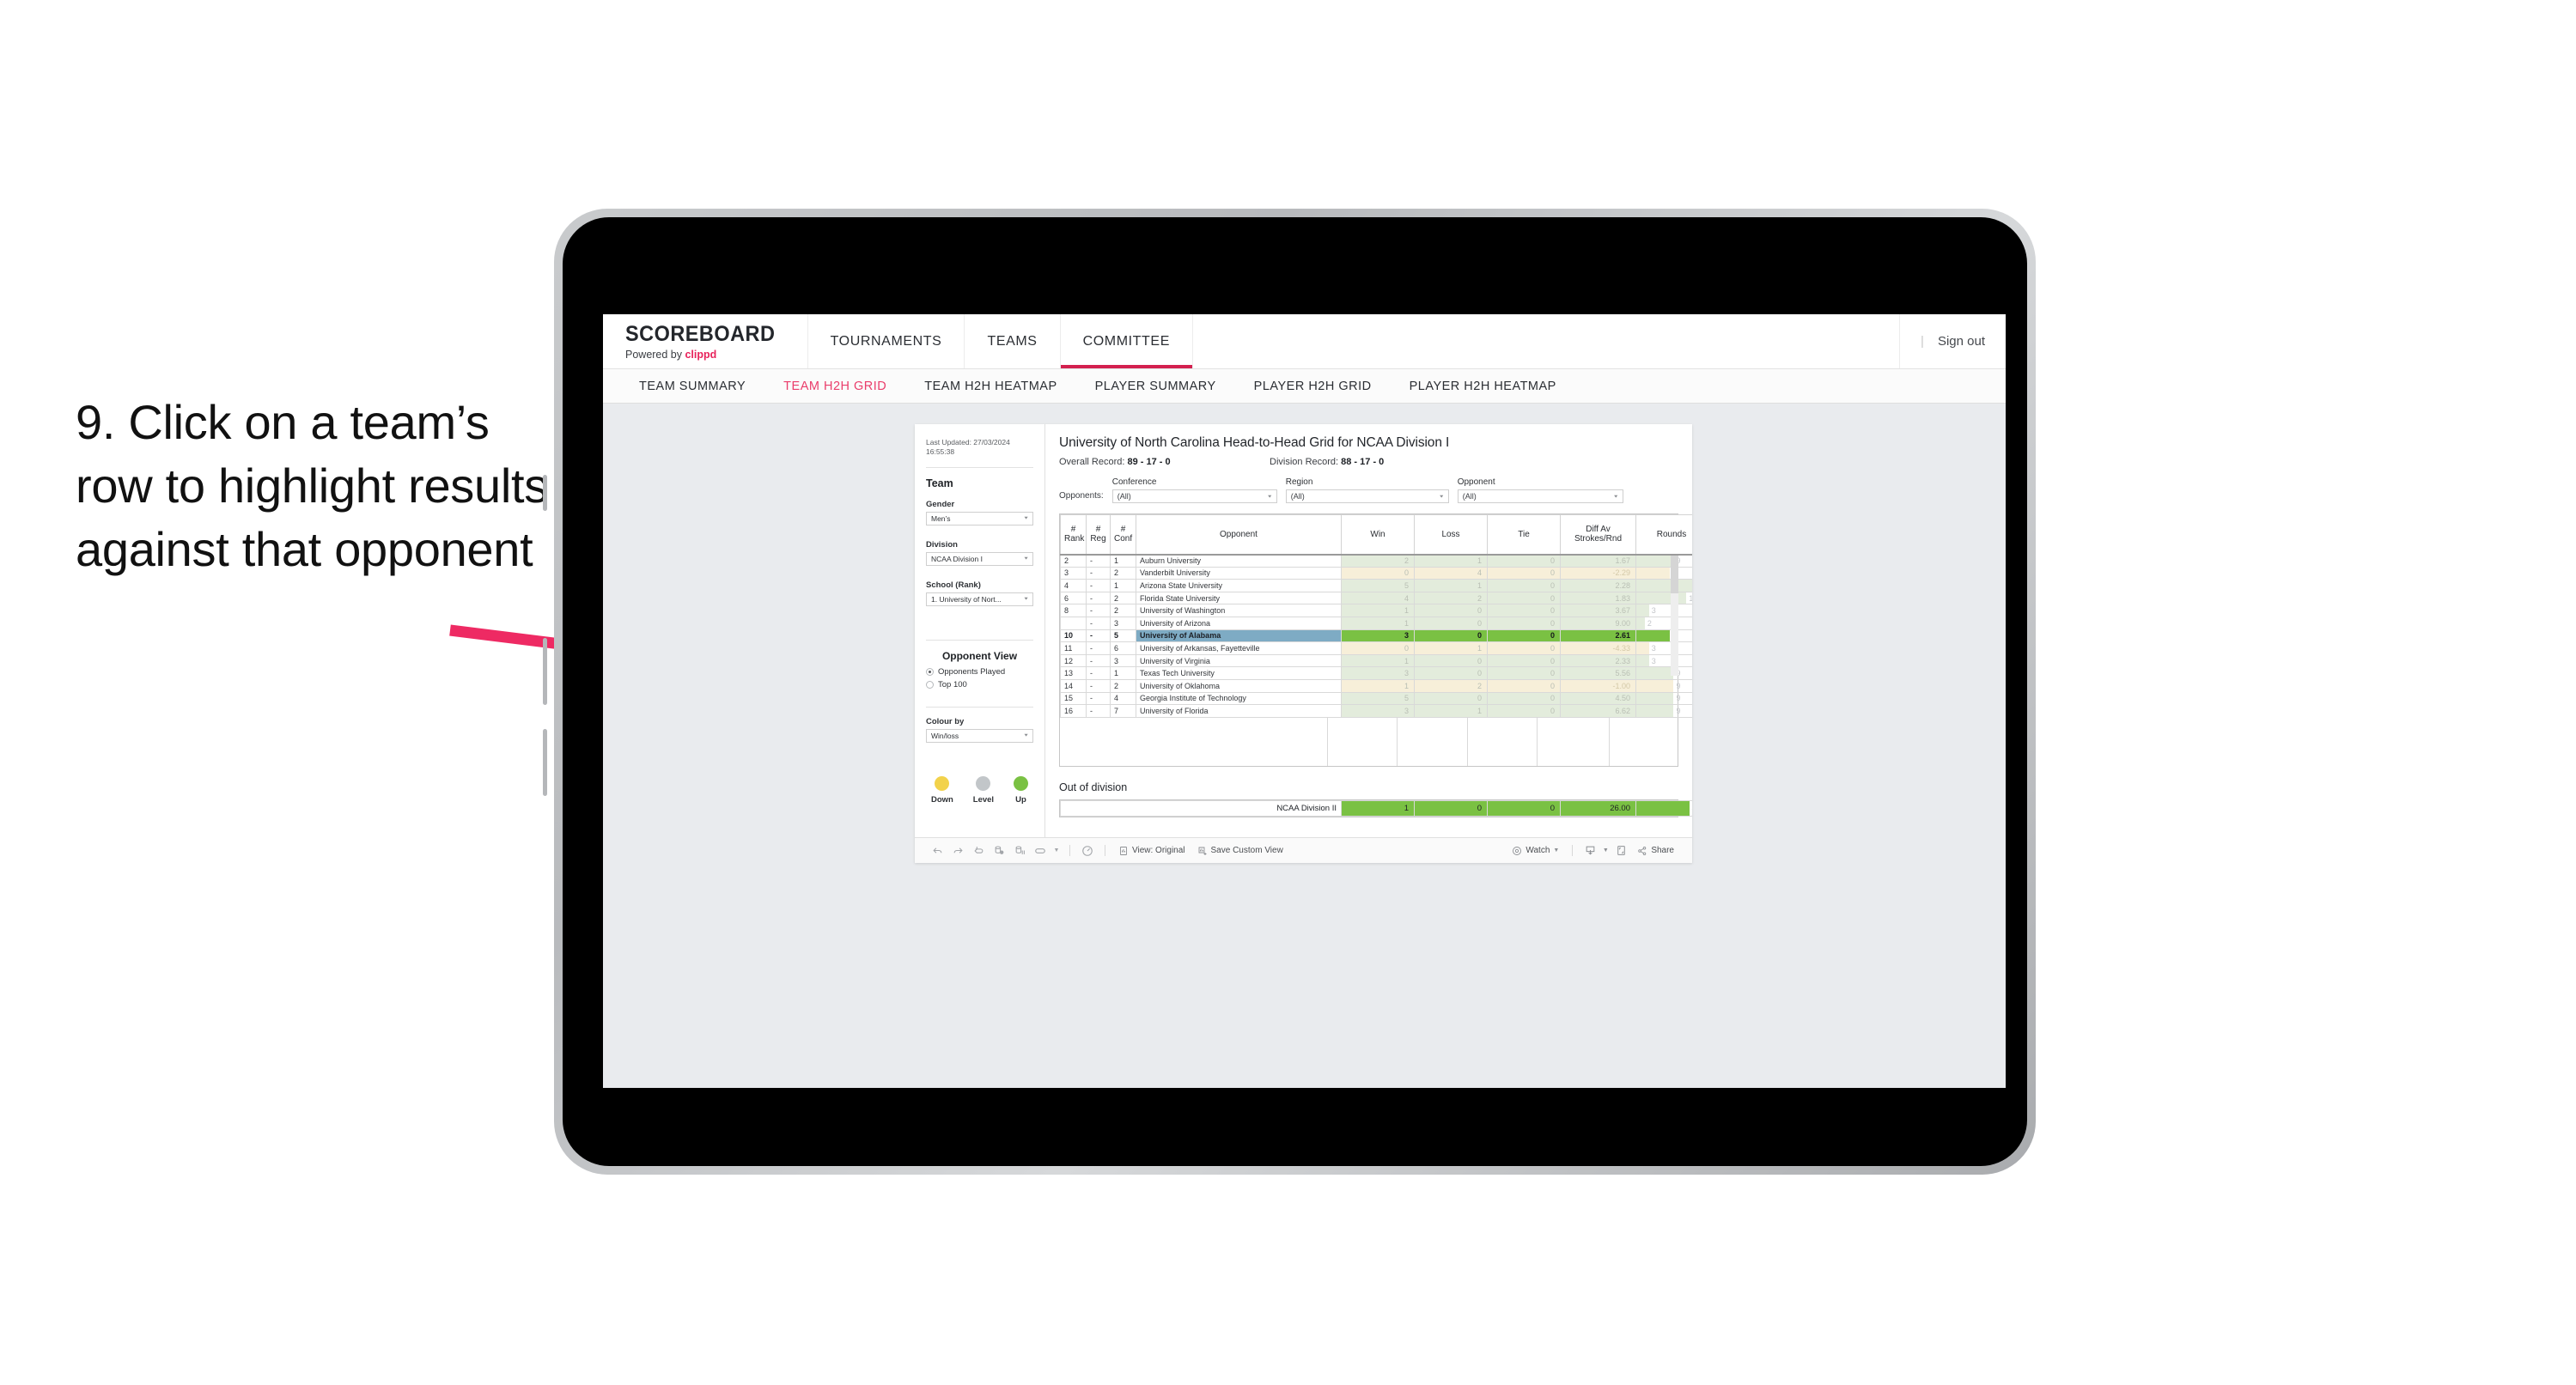 This screenshot has width=2576, height=1385. Describe the element at coordinates (1239, 535) in the screenshot. I see `col-opponent: Opponent` at that location.